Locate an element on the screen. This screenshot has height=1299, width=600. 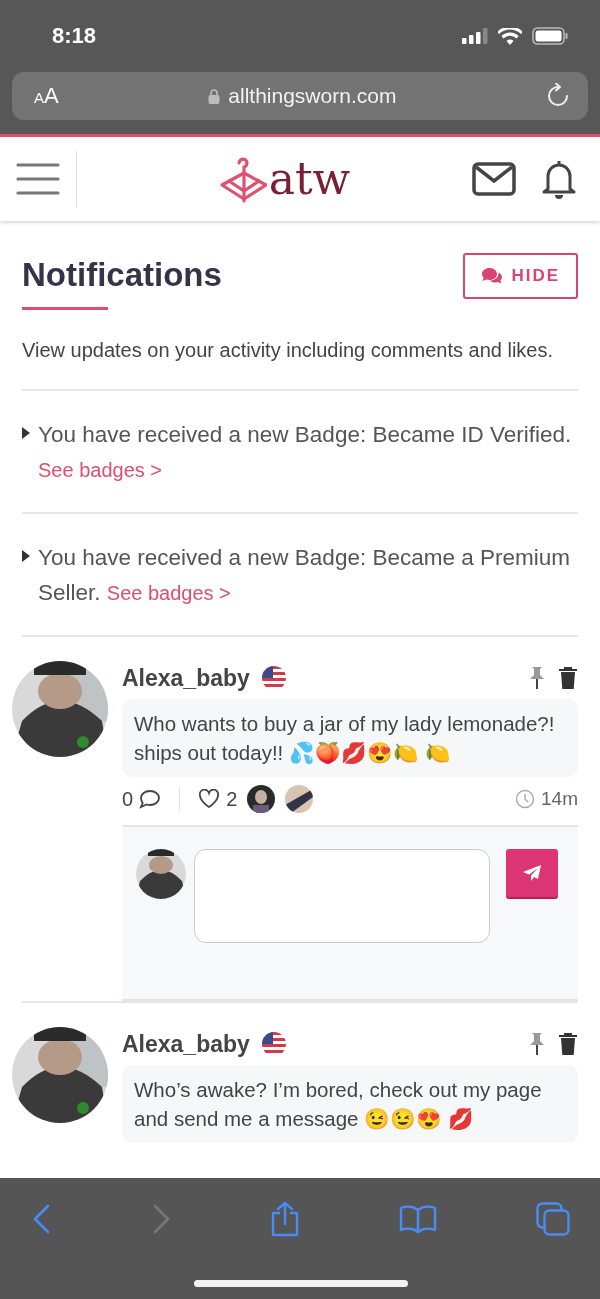
post-time: 14m is located at coordinates (559, 799).